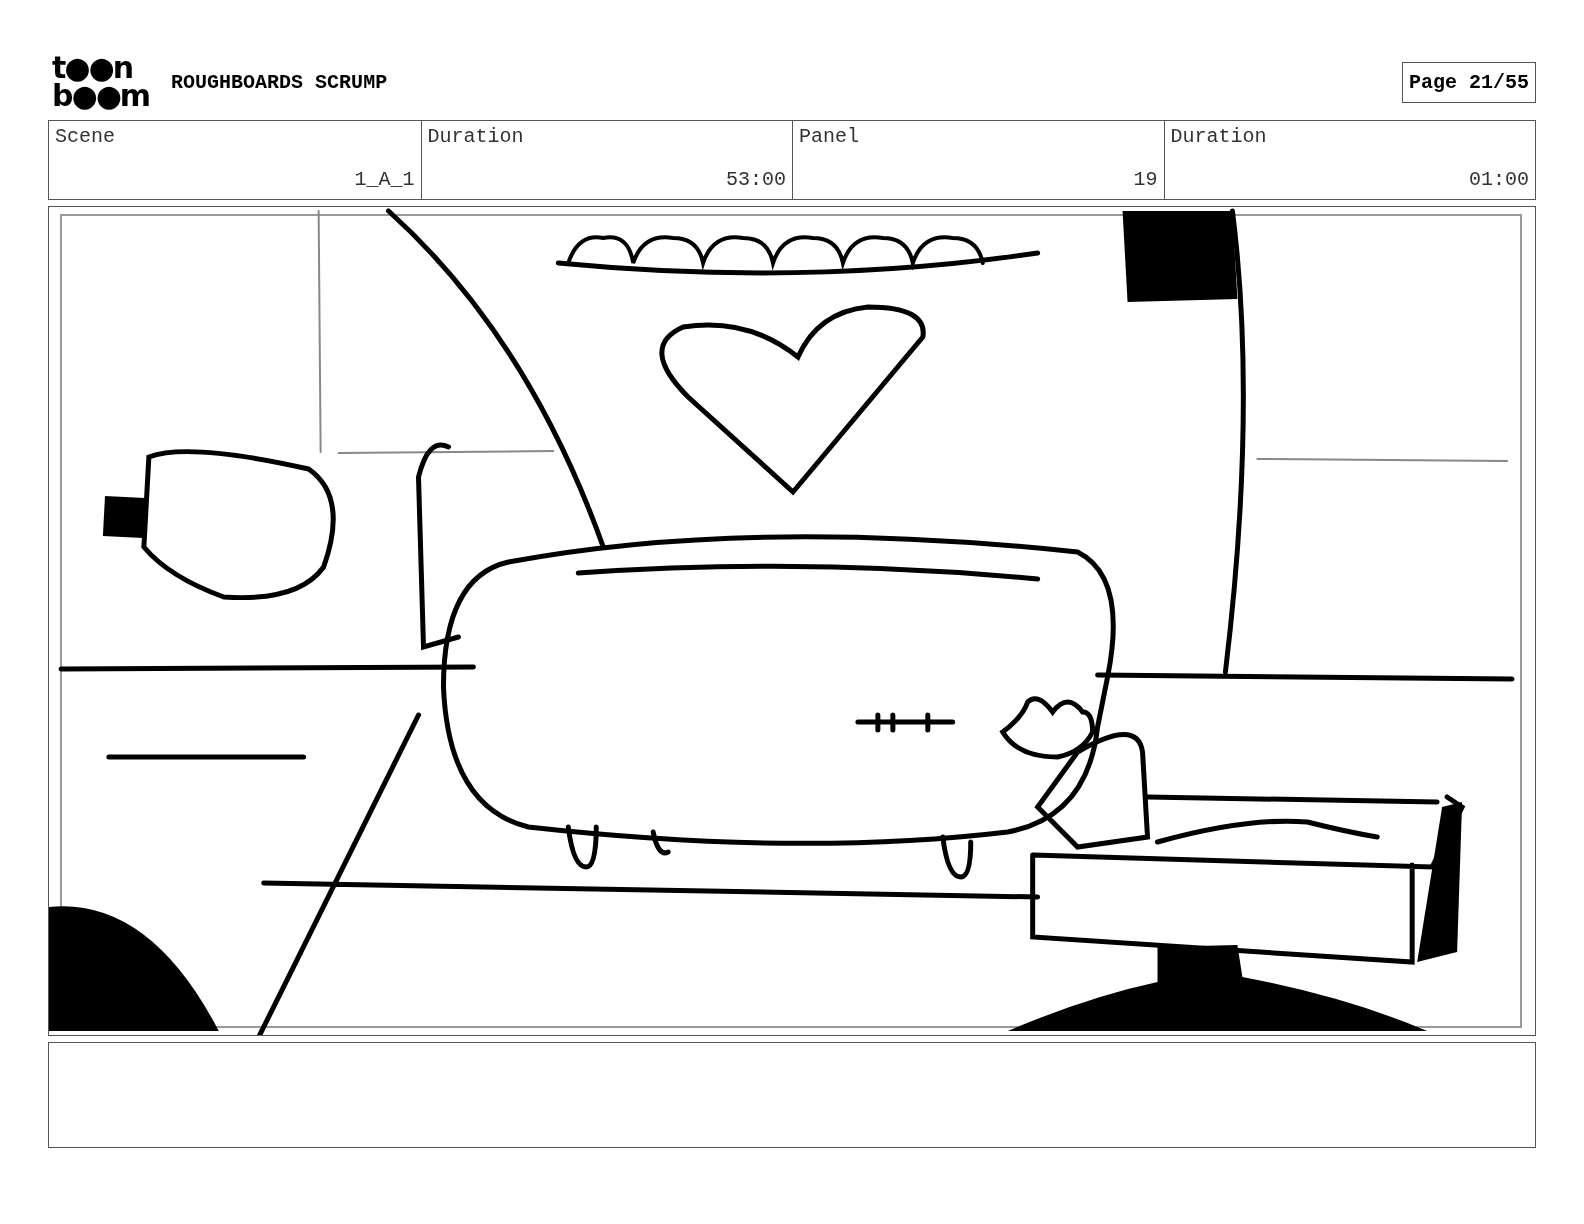  What do you see at coordinates (279, 82) in the screenshot?
I see `project-title: ROUGHBOARDS SCRUMP` at bounding box center [279, 82].